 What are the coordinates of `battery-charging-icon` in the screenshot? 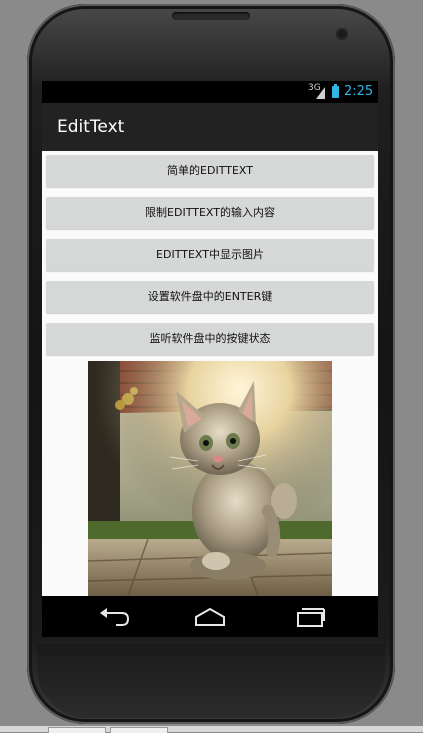 It's located at (335, 91).